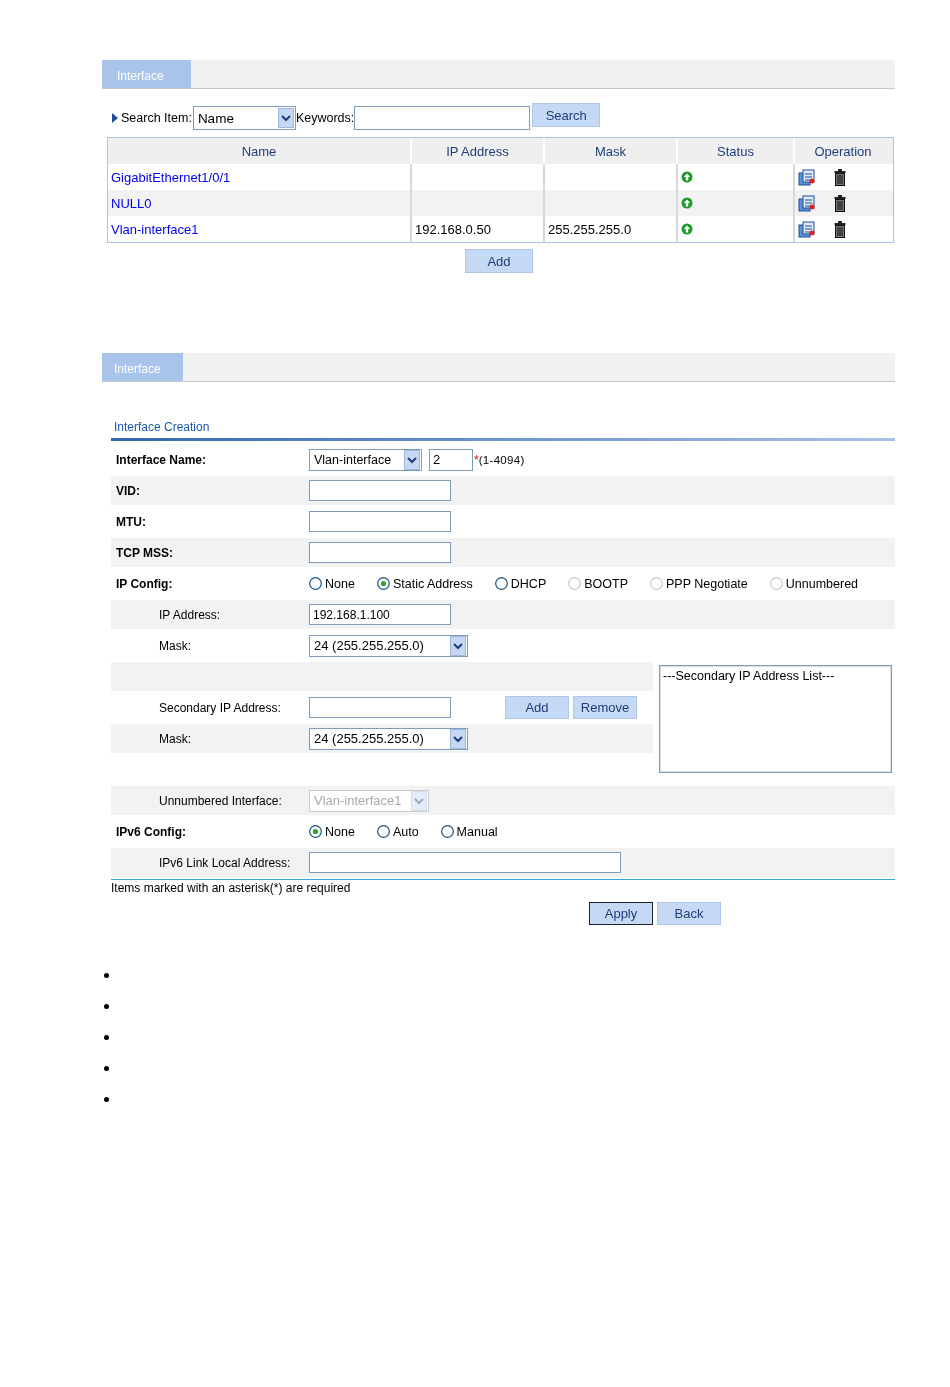 Image resolution: width=950 pixels, height=1387 pixels. Describe the element at coordinates (749, 676) in the screenshot. I see `list-header: ---Secondary IP Address List---` at that location.